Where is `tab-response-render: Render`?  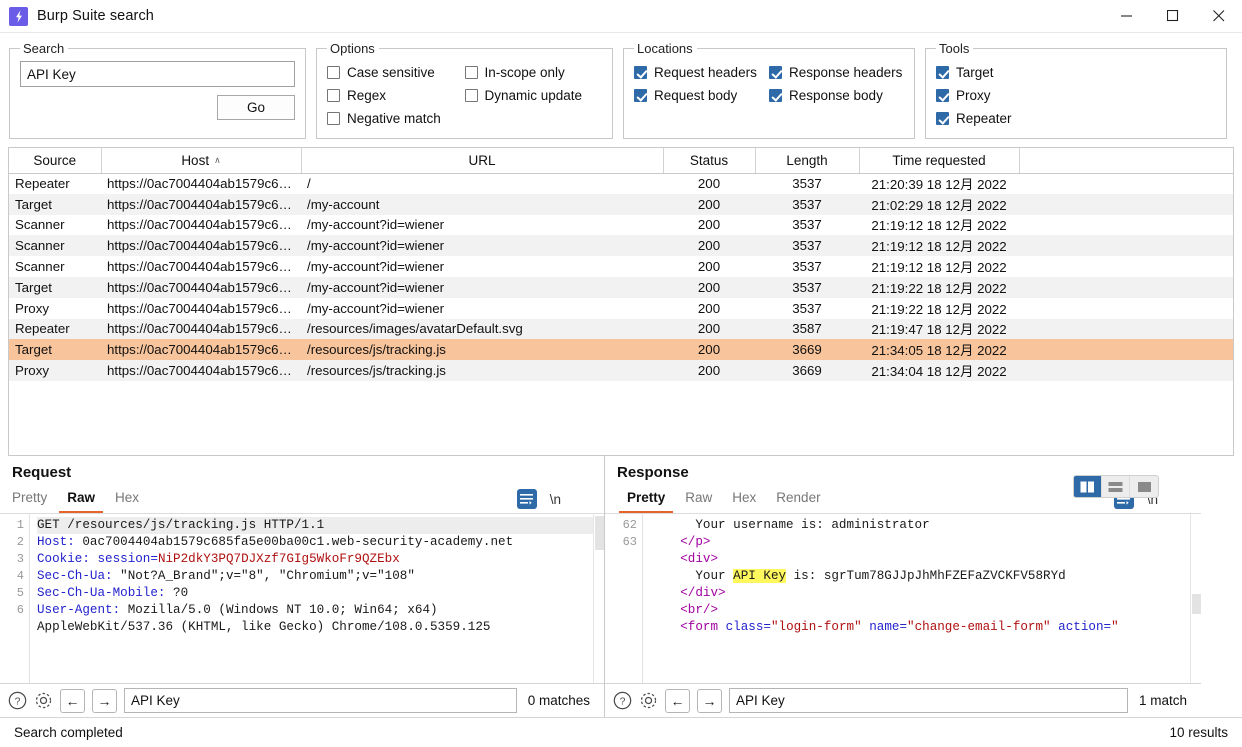
tab-response-render: Render is located at coordinates (798, 499).